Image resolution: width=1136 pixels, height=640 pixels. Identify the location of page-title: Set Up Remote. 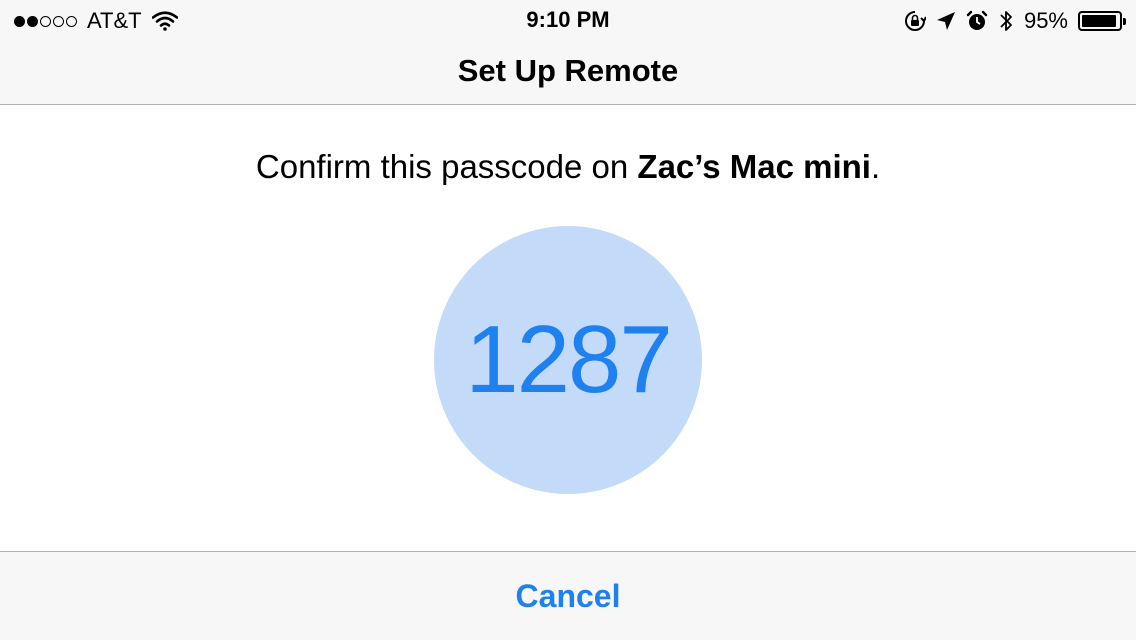
(568, 70).